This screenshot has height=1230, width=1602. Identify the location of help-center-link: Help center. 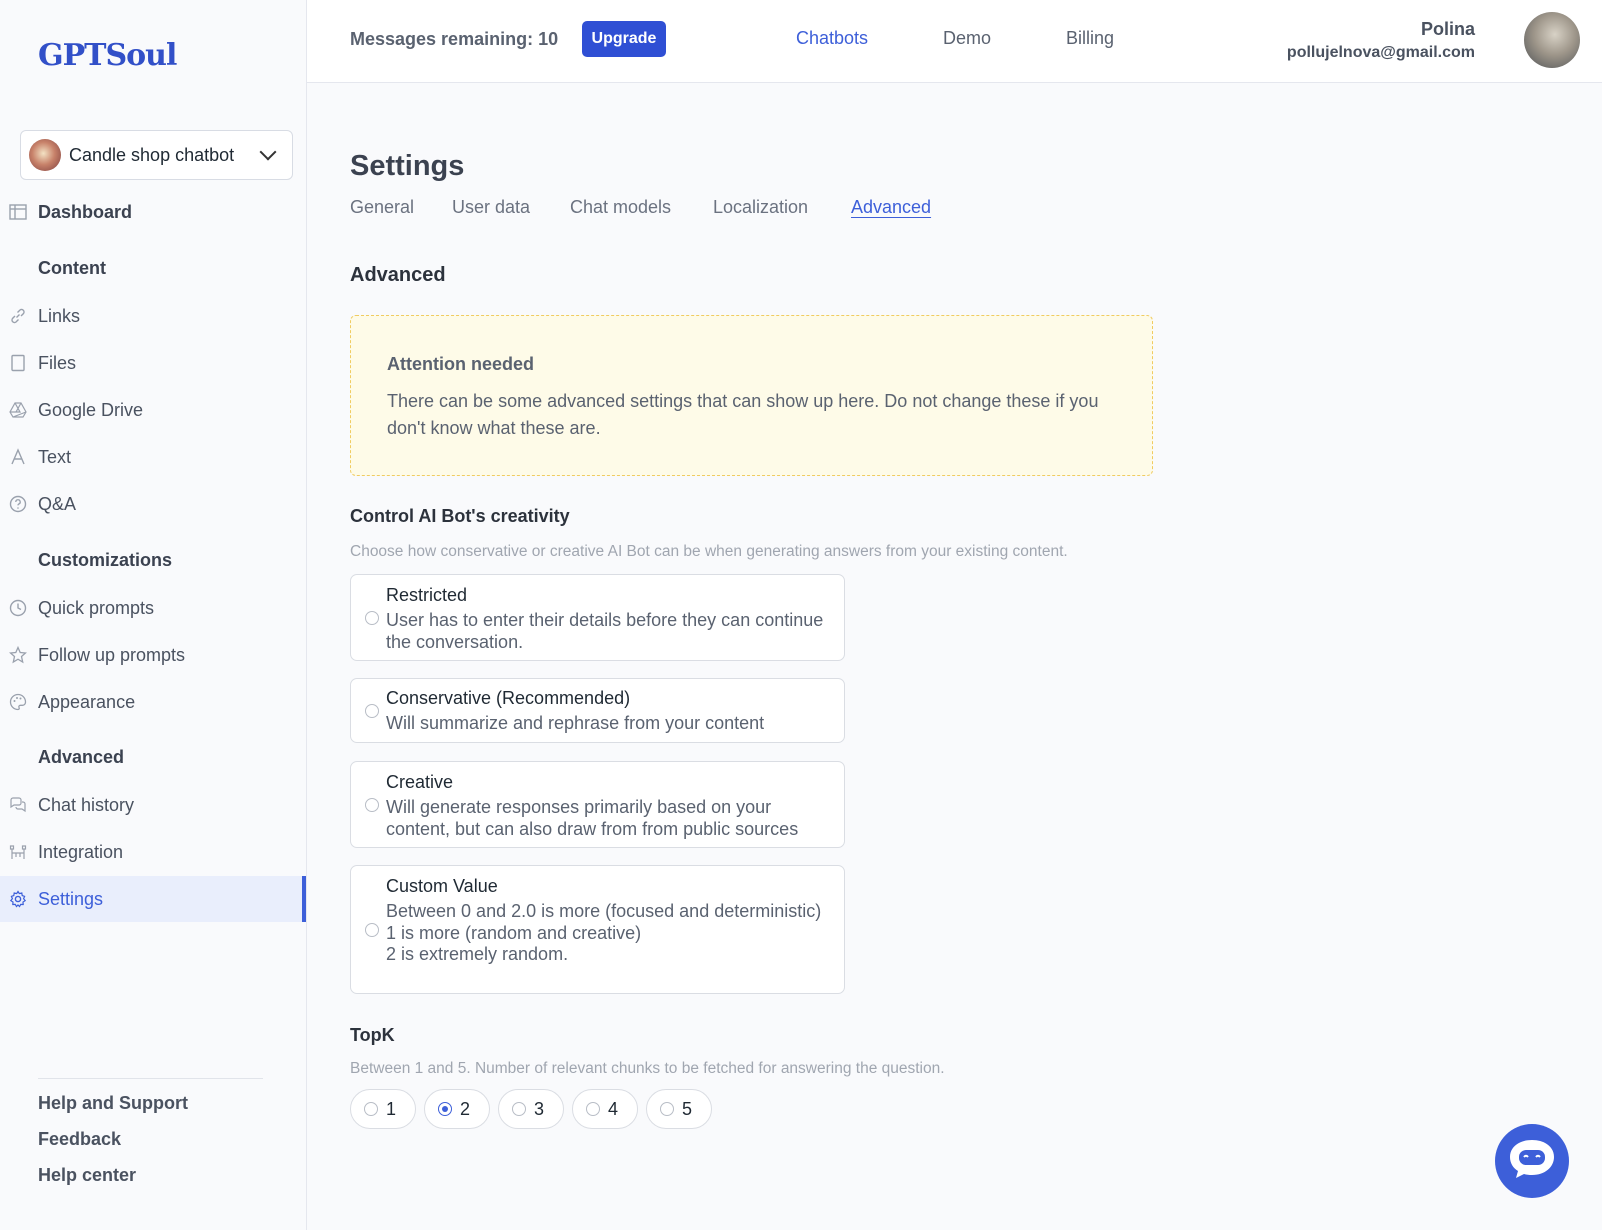
(87, 1175).